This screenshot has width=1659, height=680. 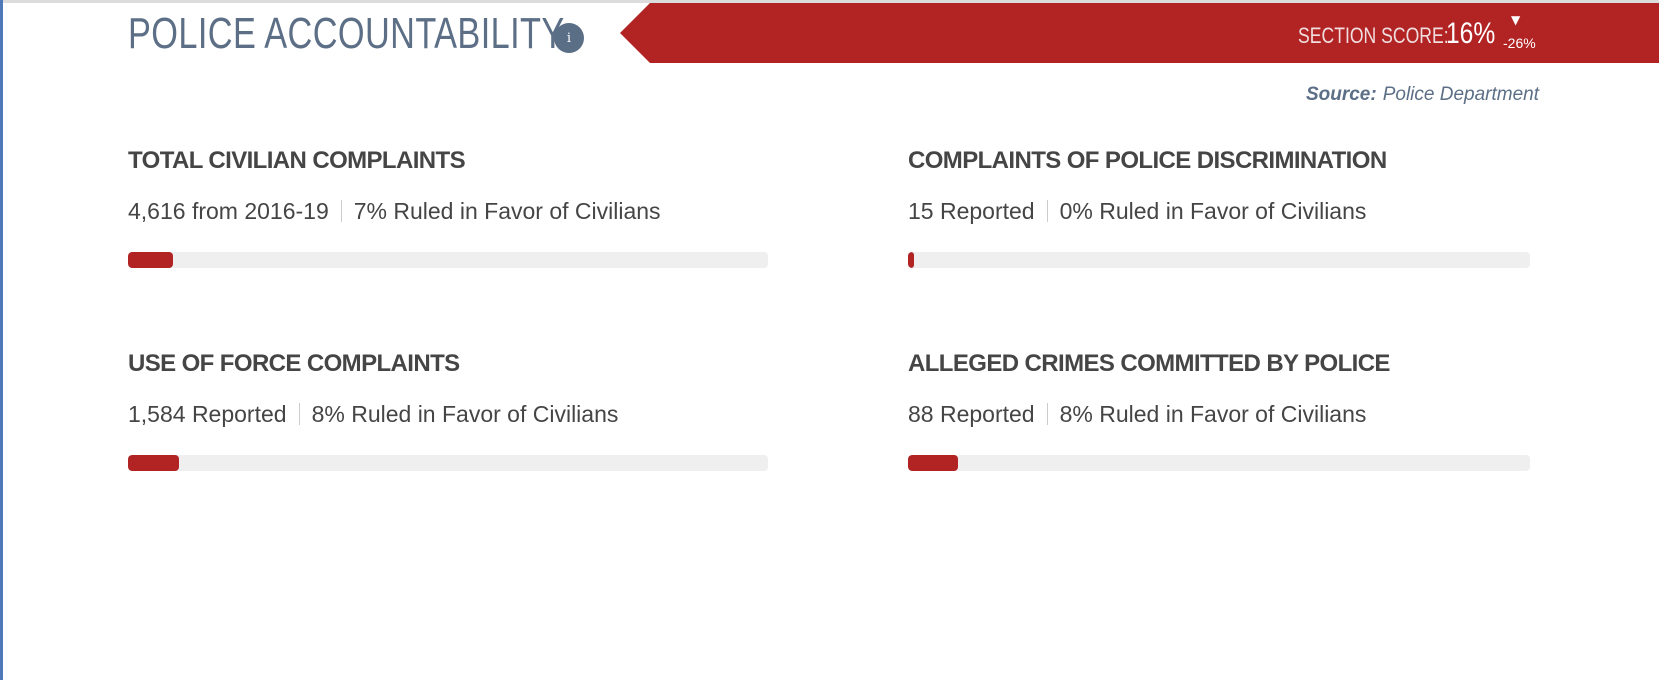 I want to click on metric-count: 15 Reported, so click(x=971, y=211).